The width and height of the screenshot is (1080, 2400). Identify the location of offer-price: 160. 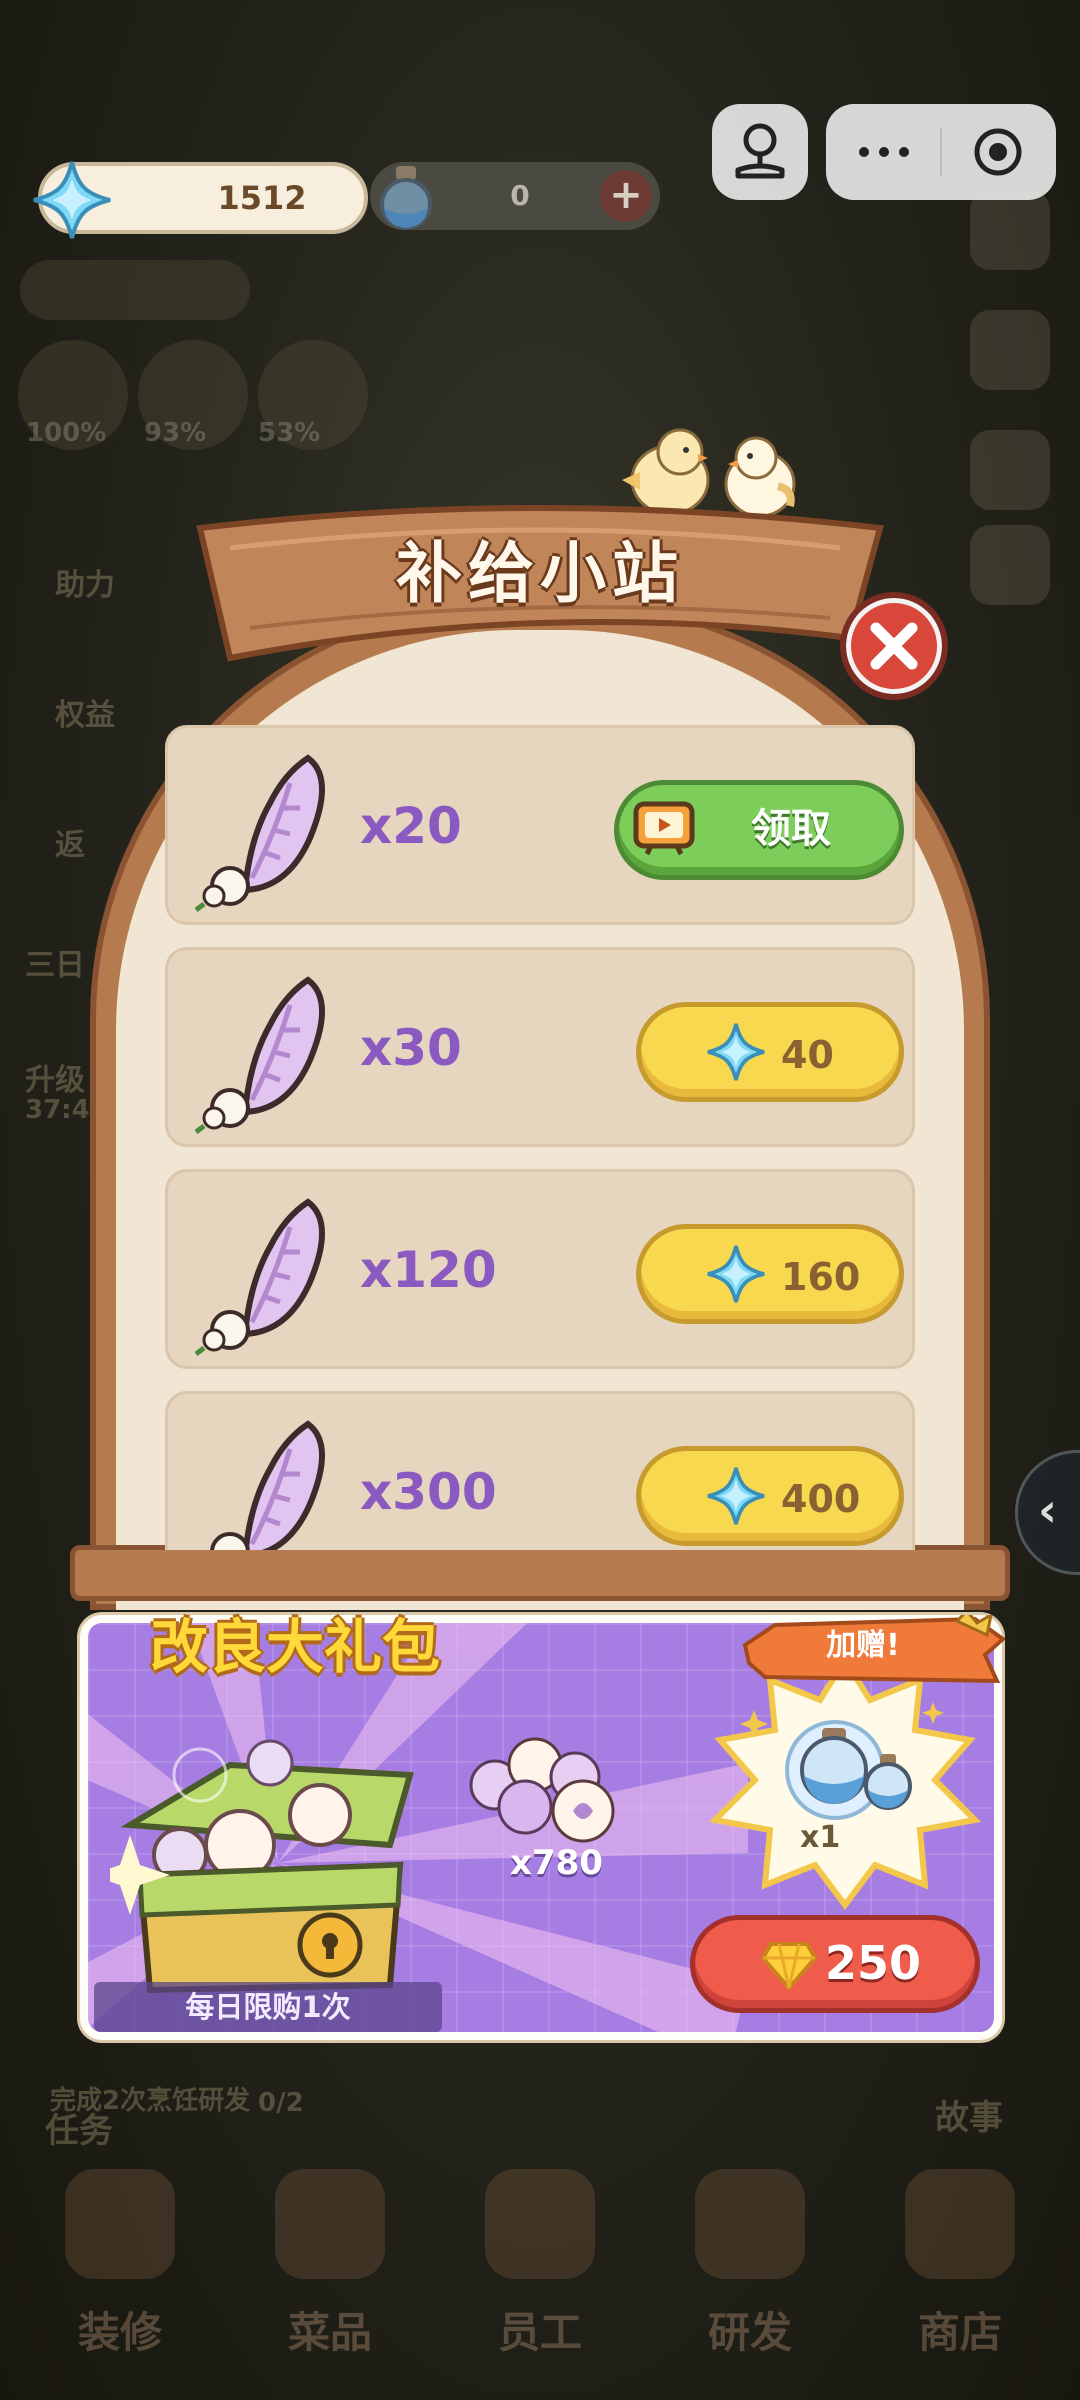
(821, 1277).